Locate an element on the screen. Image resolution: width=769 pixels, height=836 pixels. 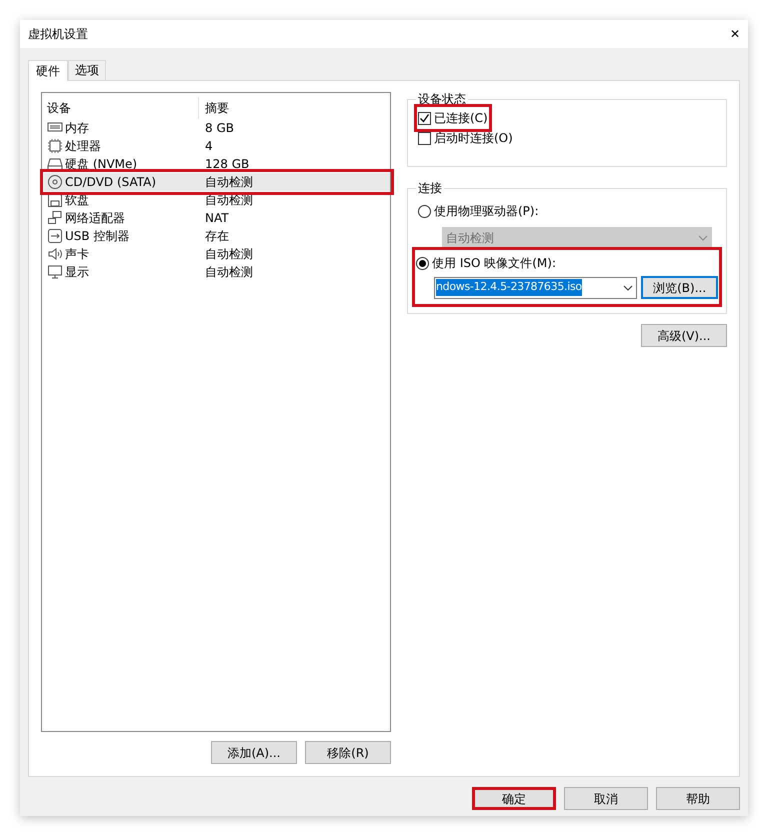
column-header: 设备 is located at coordinates (59, 108).